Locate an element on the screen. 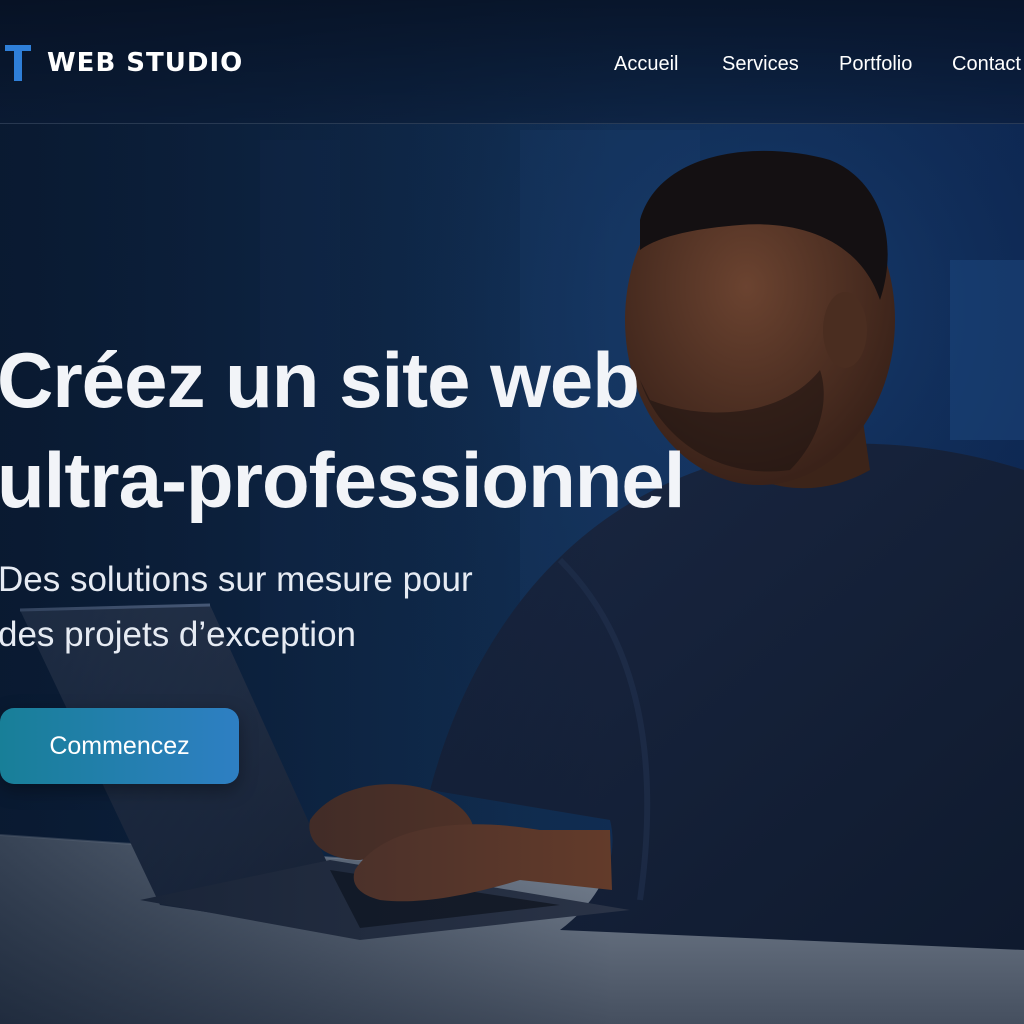  hero-subtitle-line-2: des projets d’exception is located at coordinates (178, 634).